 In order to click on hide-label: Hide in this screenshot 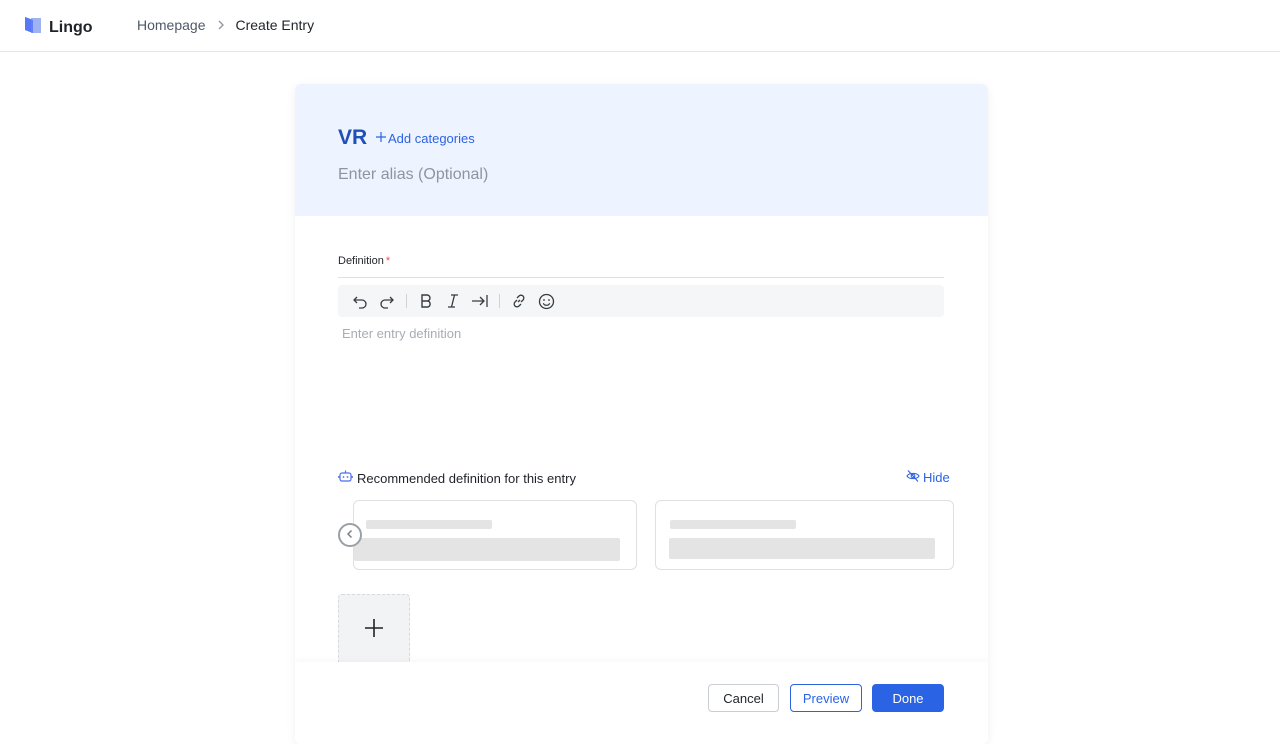, I will do `click(936, 477)`.